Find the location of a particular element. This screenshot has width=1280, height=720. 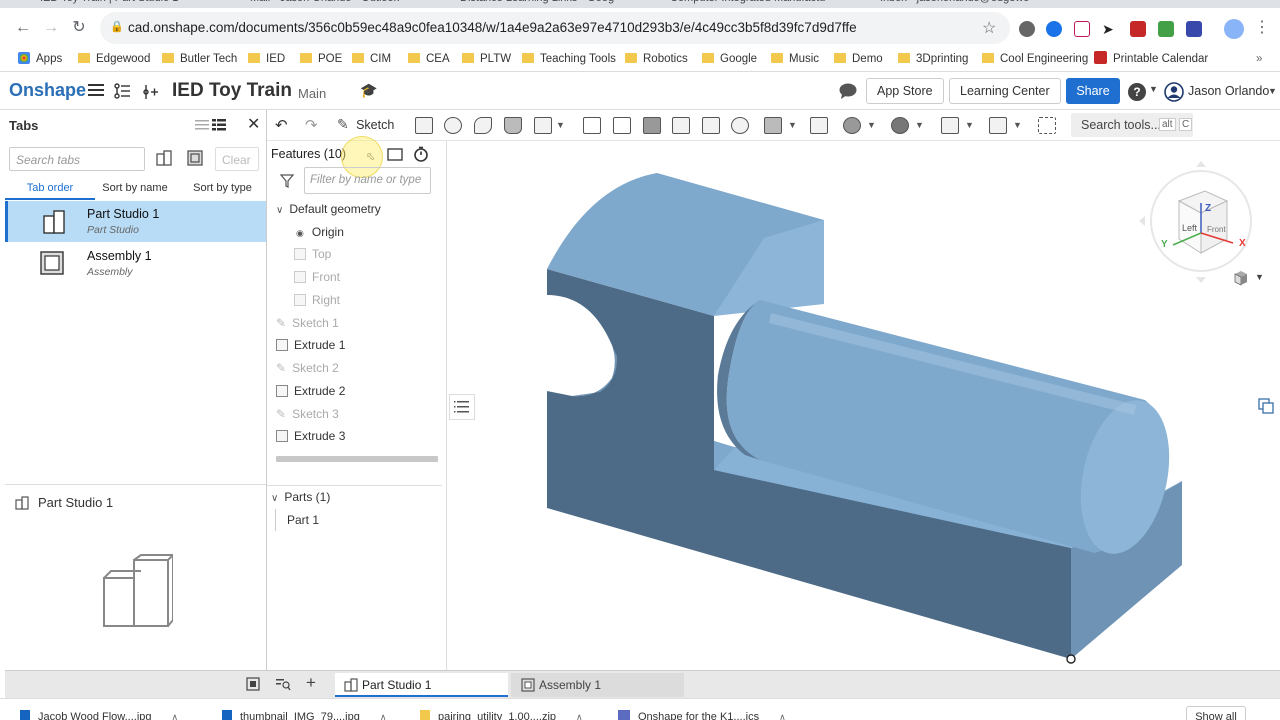

hole-icon is located at coordinates (740, 125).